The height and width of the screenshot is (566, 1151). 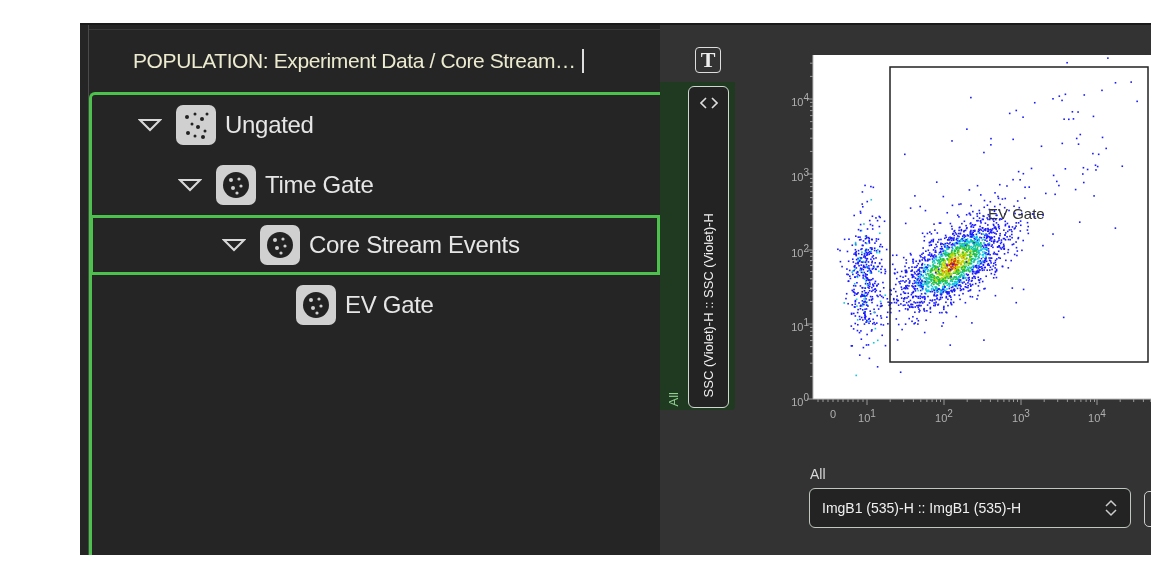 What do you see at coordinates (673, 398) in the screenshot?
I see `y-axis-gate-label: All` at bounding box center [673, 398].